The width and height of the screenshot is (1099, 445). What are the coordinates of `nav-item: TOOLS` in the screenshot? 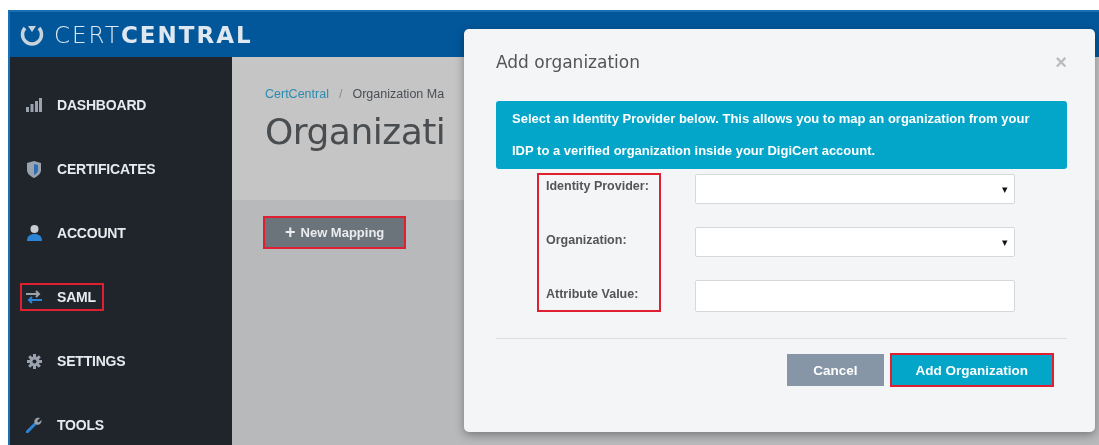 It's located at (66, 425).